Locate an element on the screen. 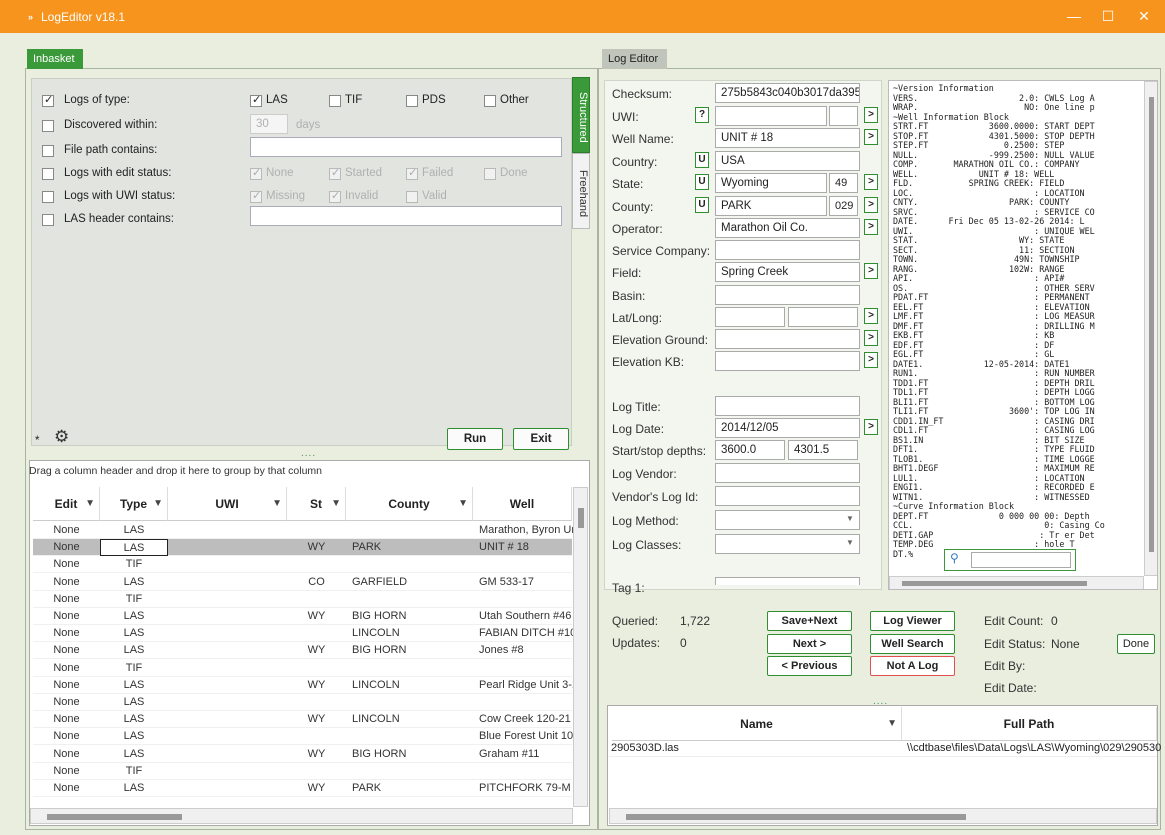  county-field: PARK is located at coordinates (771, 206).